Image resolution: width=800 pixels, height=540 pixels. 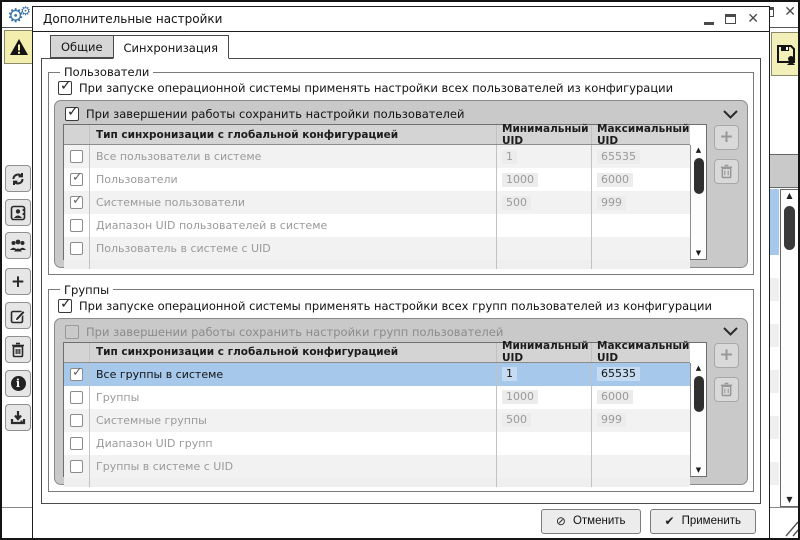 I want to click on tab-general: Общие, so click(x=82, y=46).